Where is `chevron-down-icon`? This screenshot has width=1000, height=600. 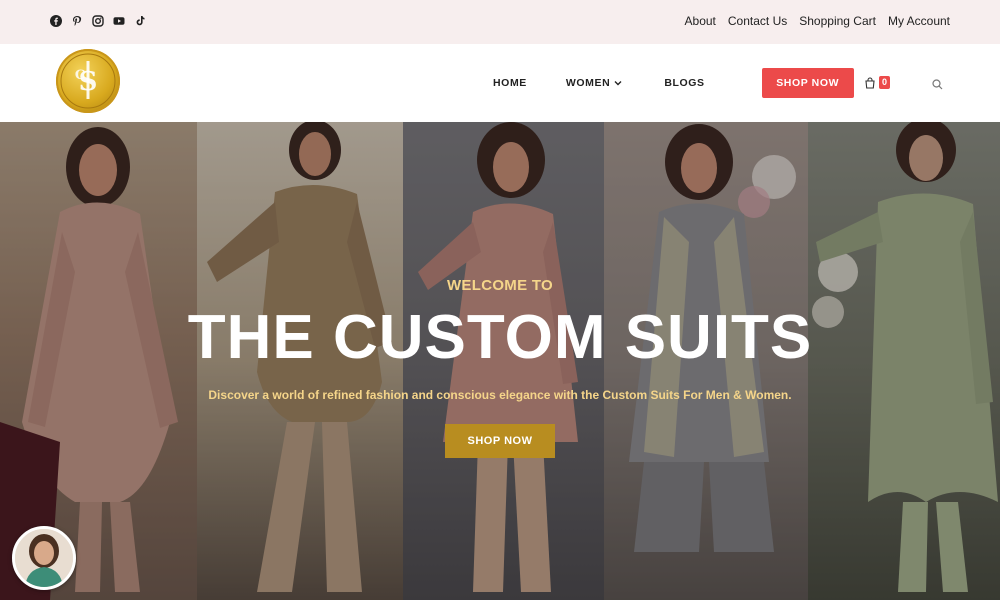
chevron-down-icon is located at coordinates (618, 83).